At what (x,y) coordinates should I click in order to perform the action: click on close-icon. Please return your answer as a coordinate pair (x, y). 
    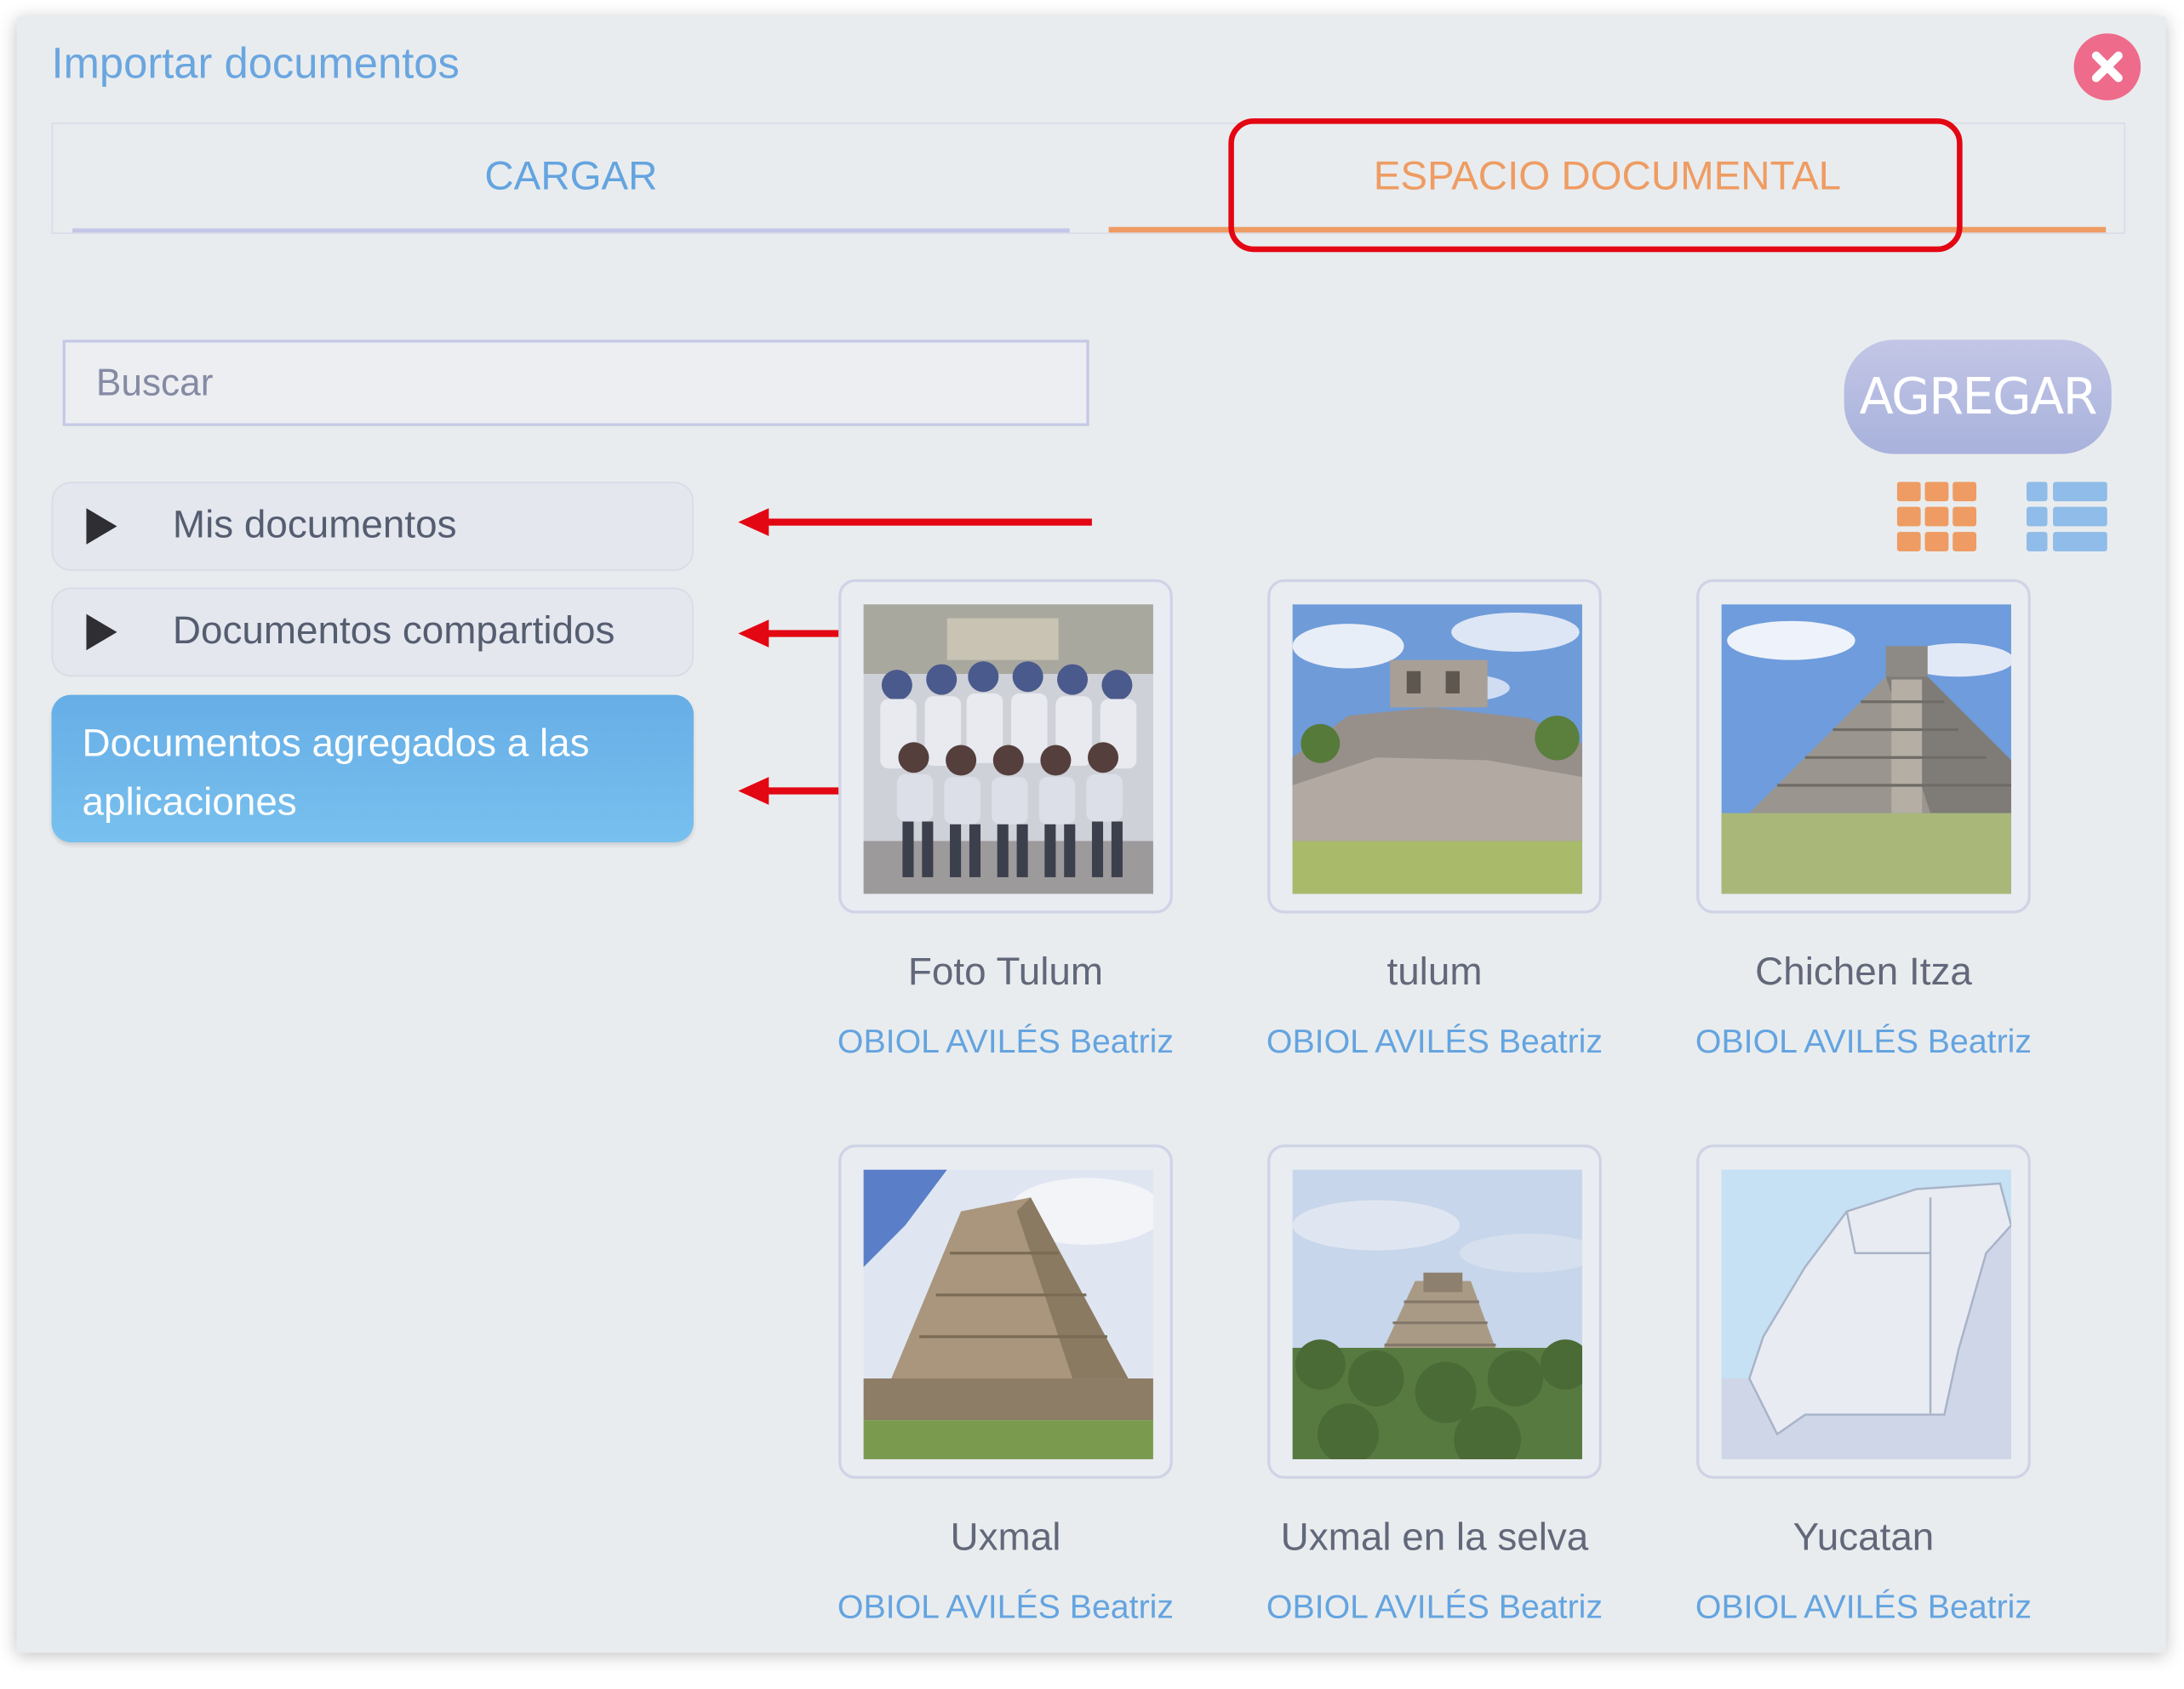
    Looking at the image, I should click on (2107, 67).